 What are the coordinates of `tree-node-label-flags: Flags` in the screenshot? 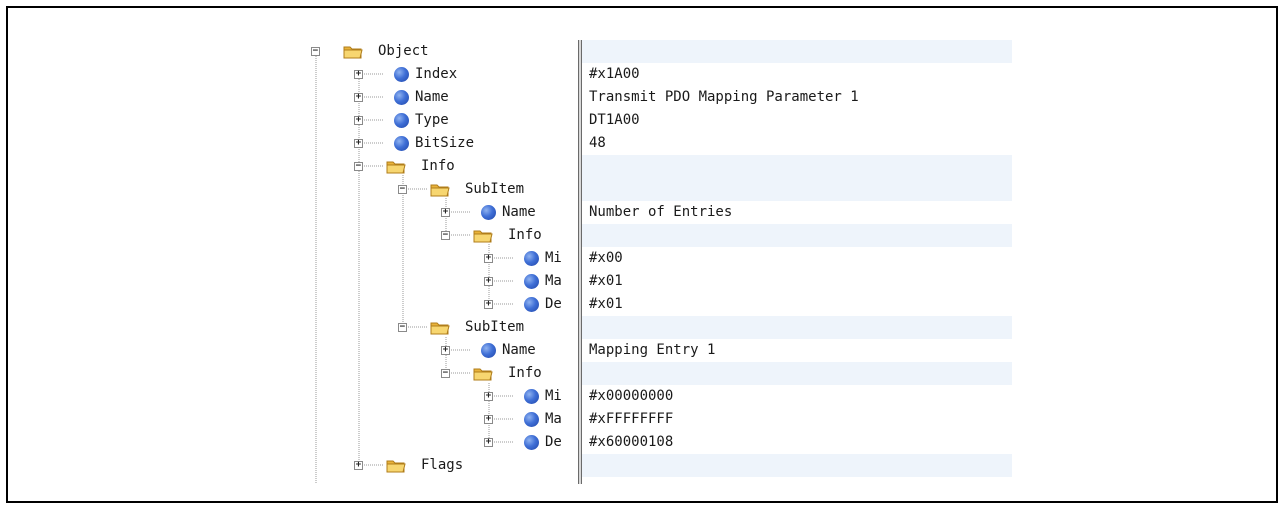 It's located at (498, 465).